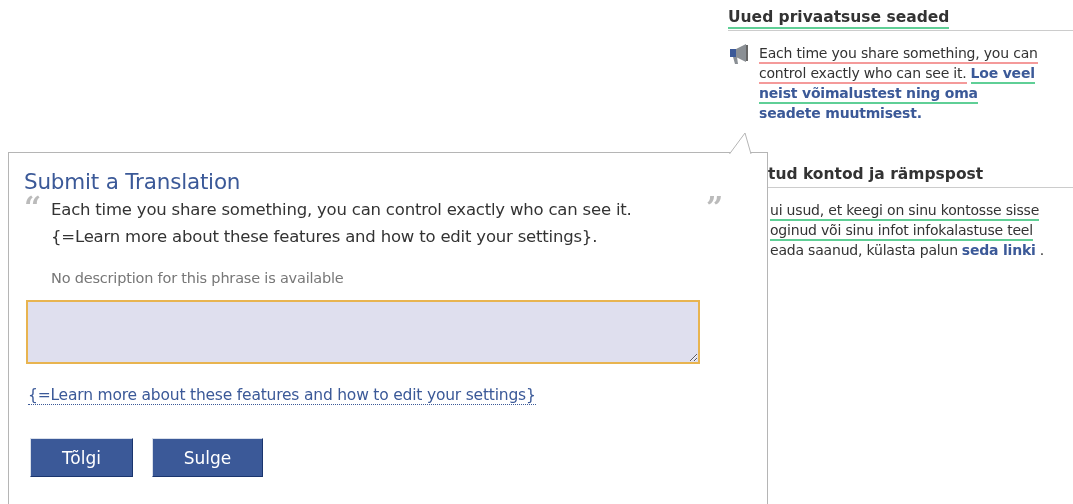 This screenshot has height=504, width=1073. I want to click on translate-button: Tõlgi, so click(81, 457).